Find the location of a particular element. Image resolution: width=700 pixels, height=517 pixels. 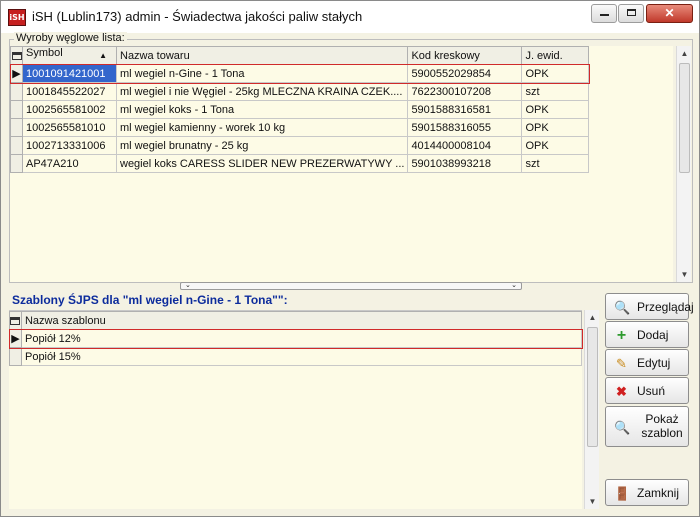

product-name: ml wegiel kamienny - worek 10 kg is located at coordinates (262, 127).